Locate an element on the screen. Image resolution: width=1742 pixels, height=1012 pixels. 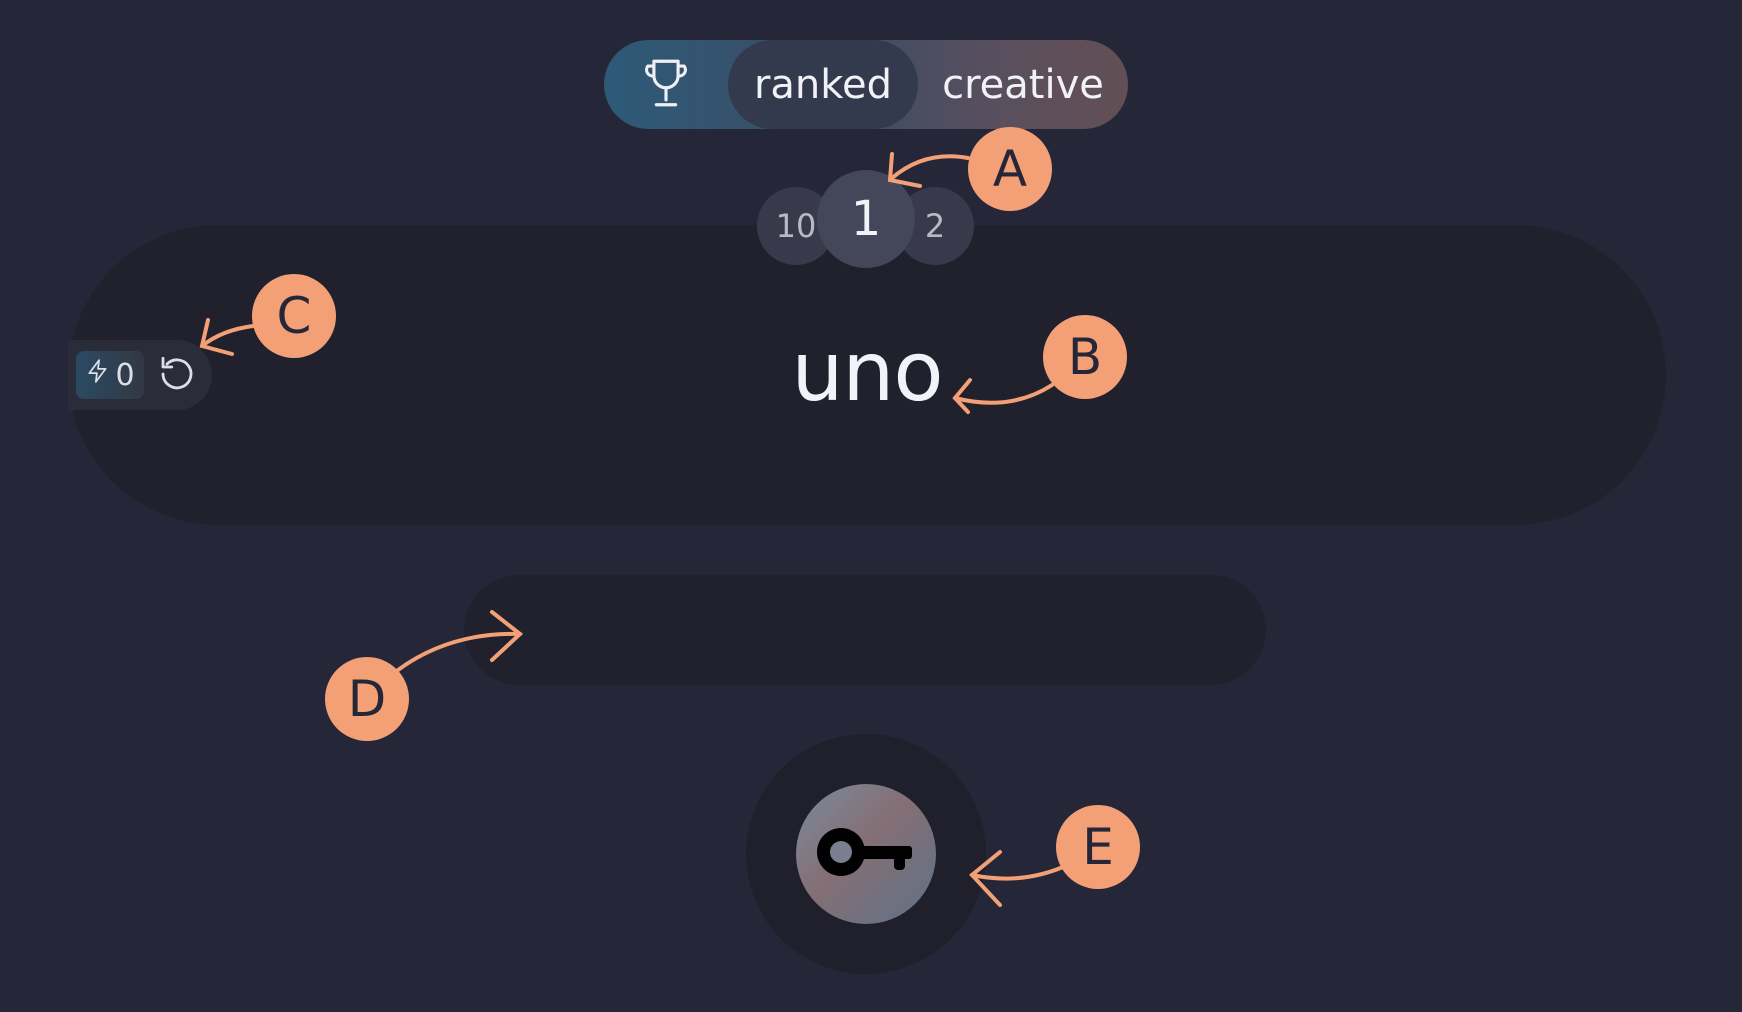
reset-icon is located at coordinates (177, 376).